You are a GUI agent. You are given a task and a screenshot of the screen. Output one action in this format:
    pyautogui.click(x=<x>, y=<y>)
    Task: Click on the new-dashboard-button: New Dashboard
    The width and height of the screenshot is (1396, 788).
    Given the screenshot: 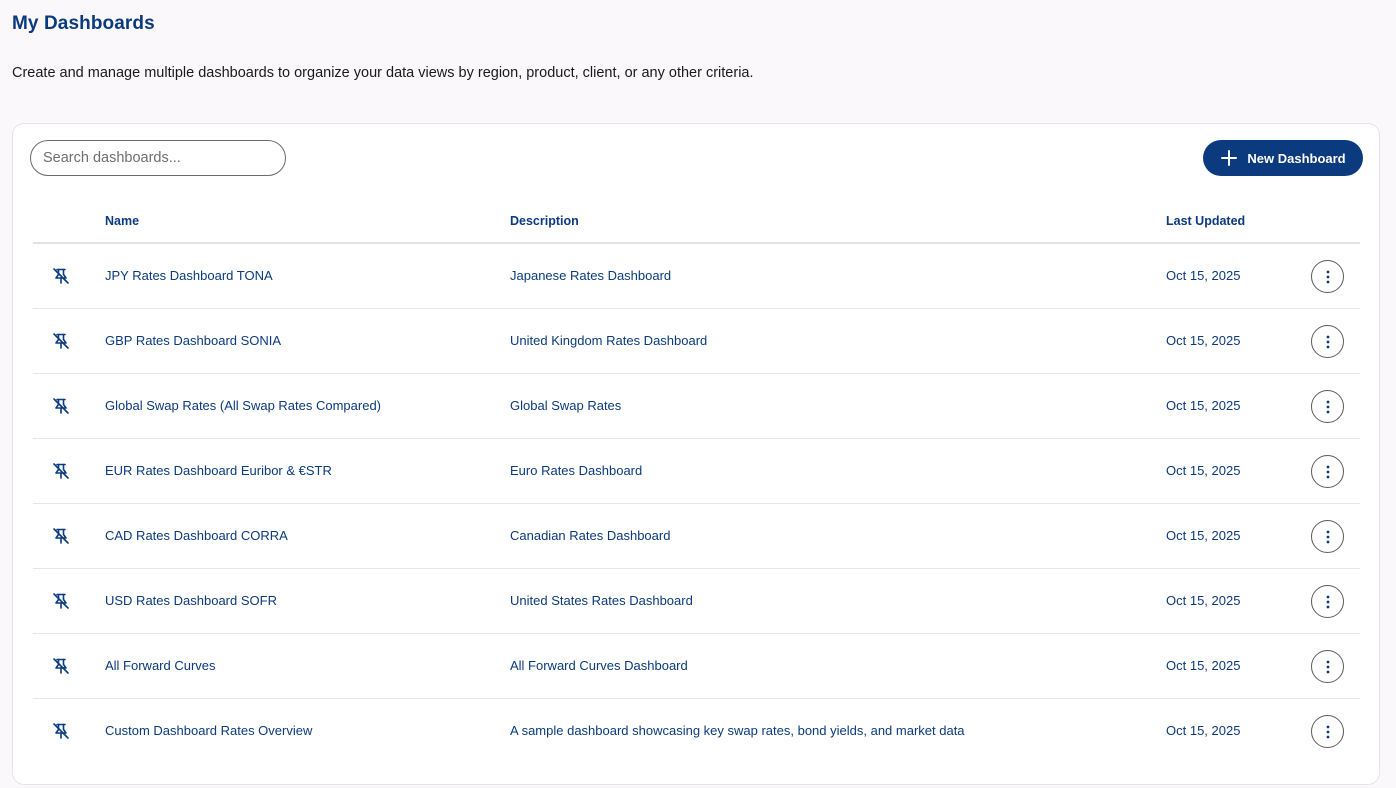 What is the action you would take?
    pyautogui.click(x=1283, y=158)
    